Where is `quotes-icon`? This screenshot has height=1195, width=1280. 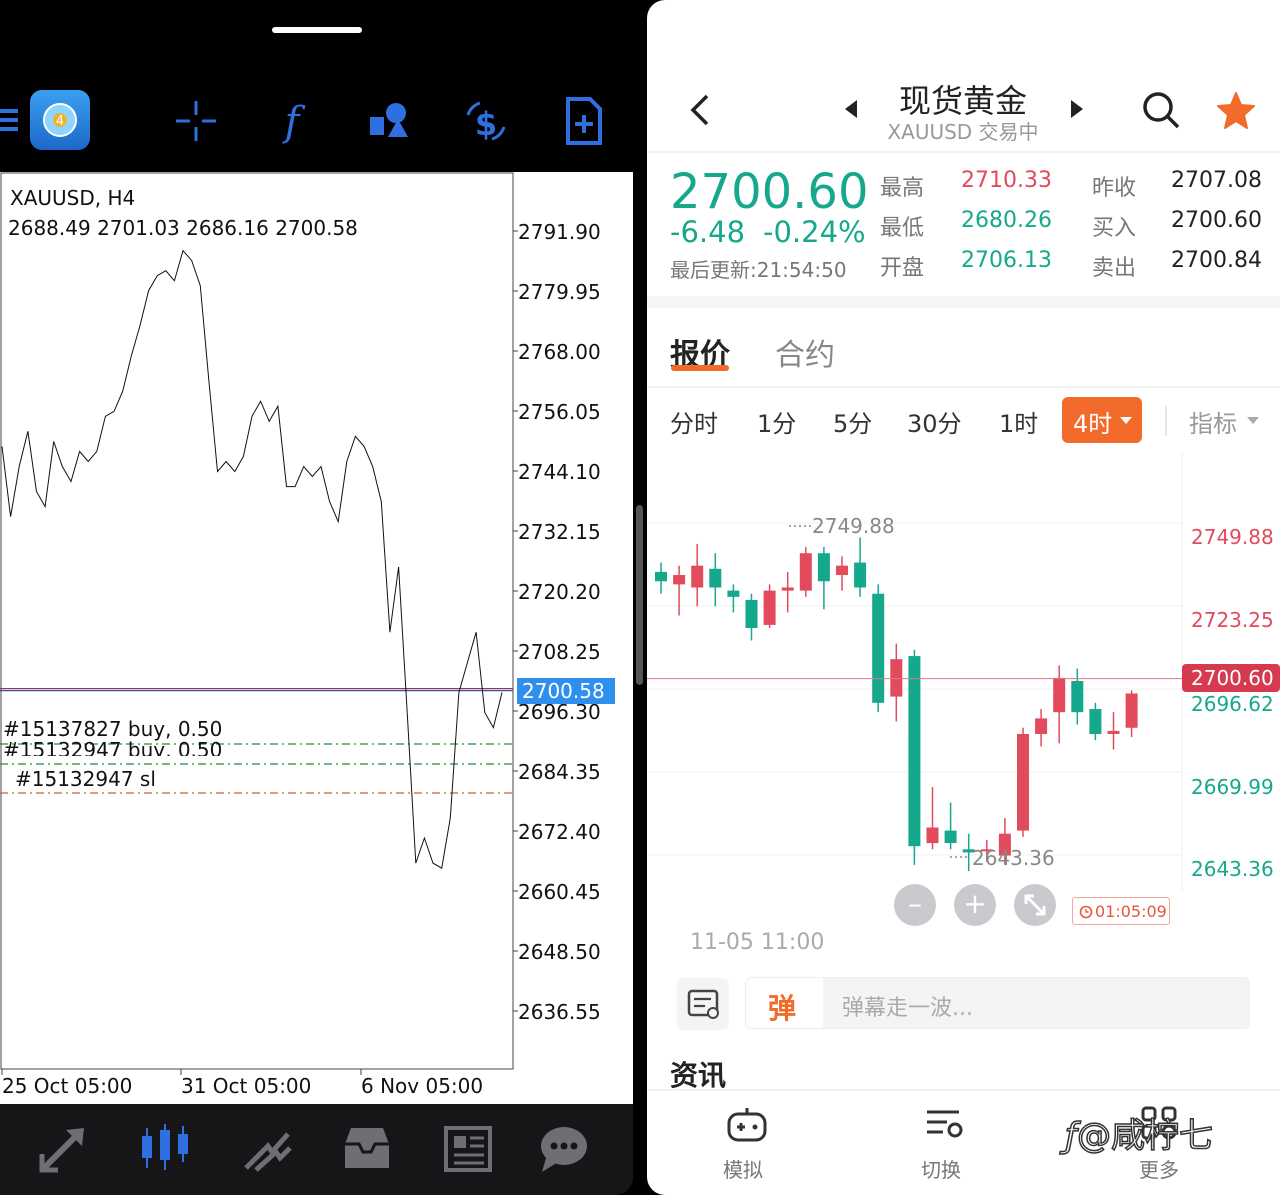 quotes-icon is located at coordinates (64, 1148).